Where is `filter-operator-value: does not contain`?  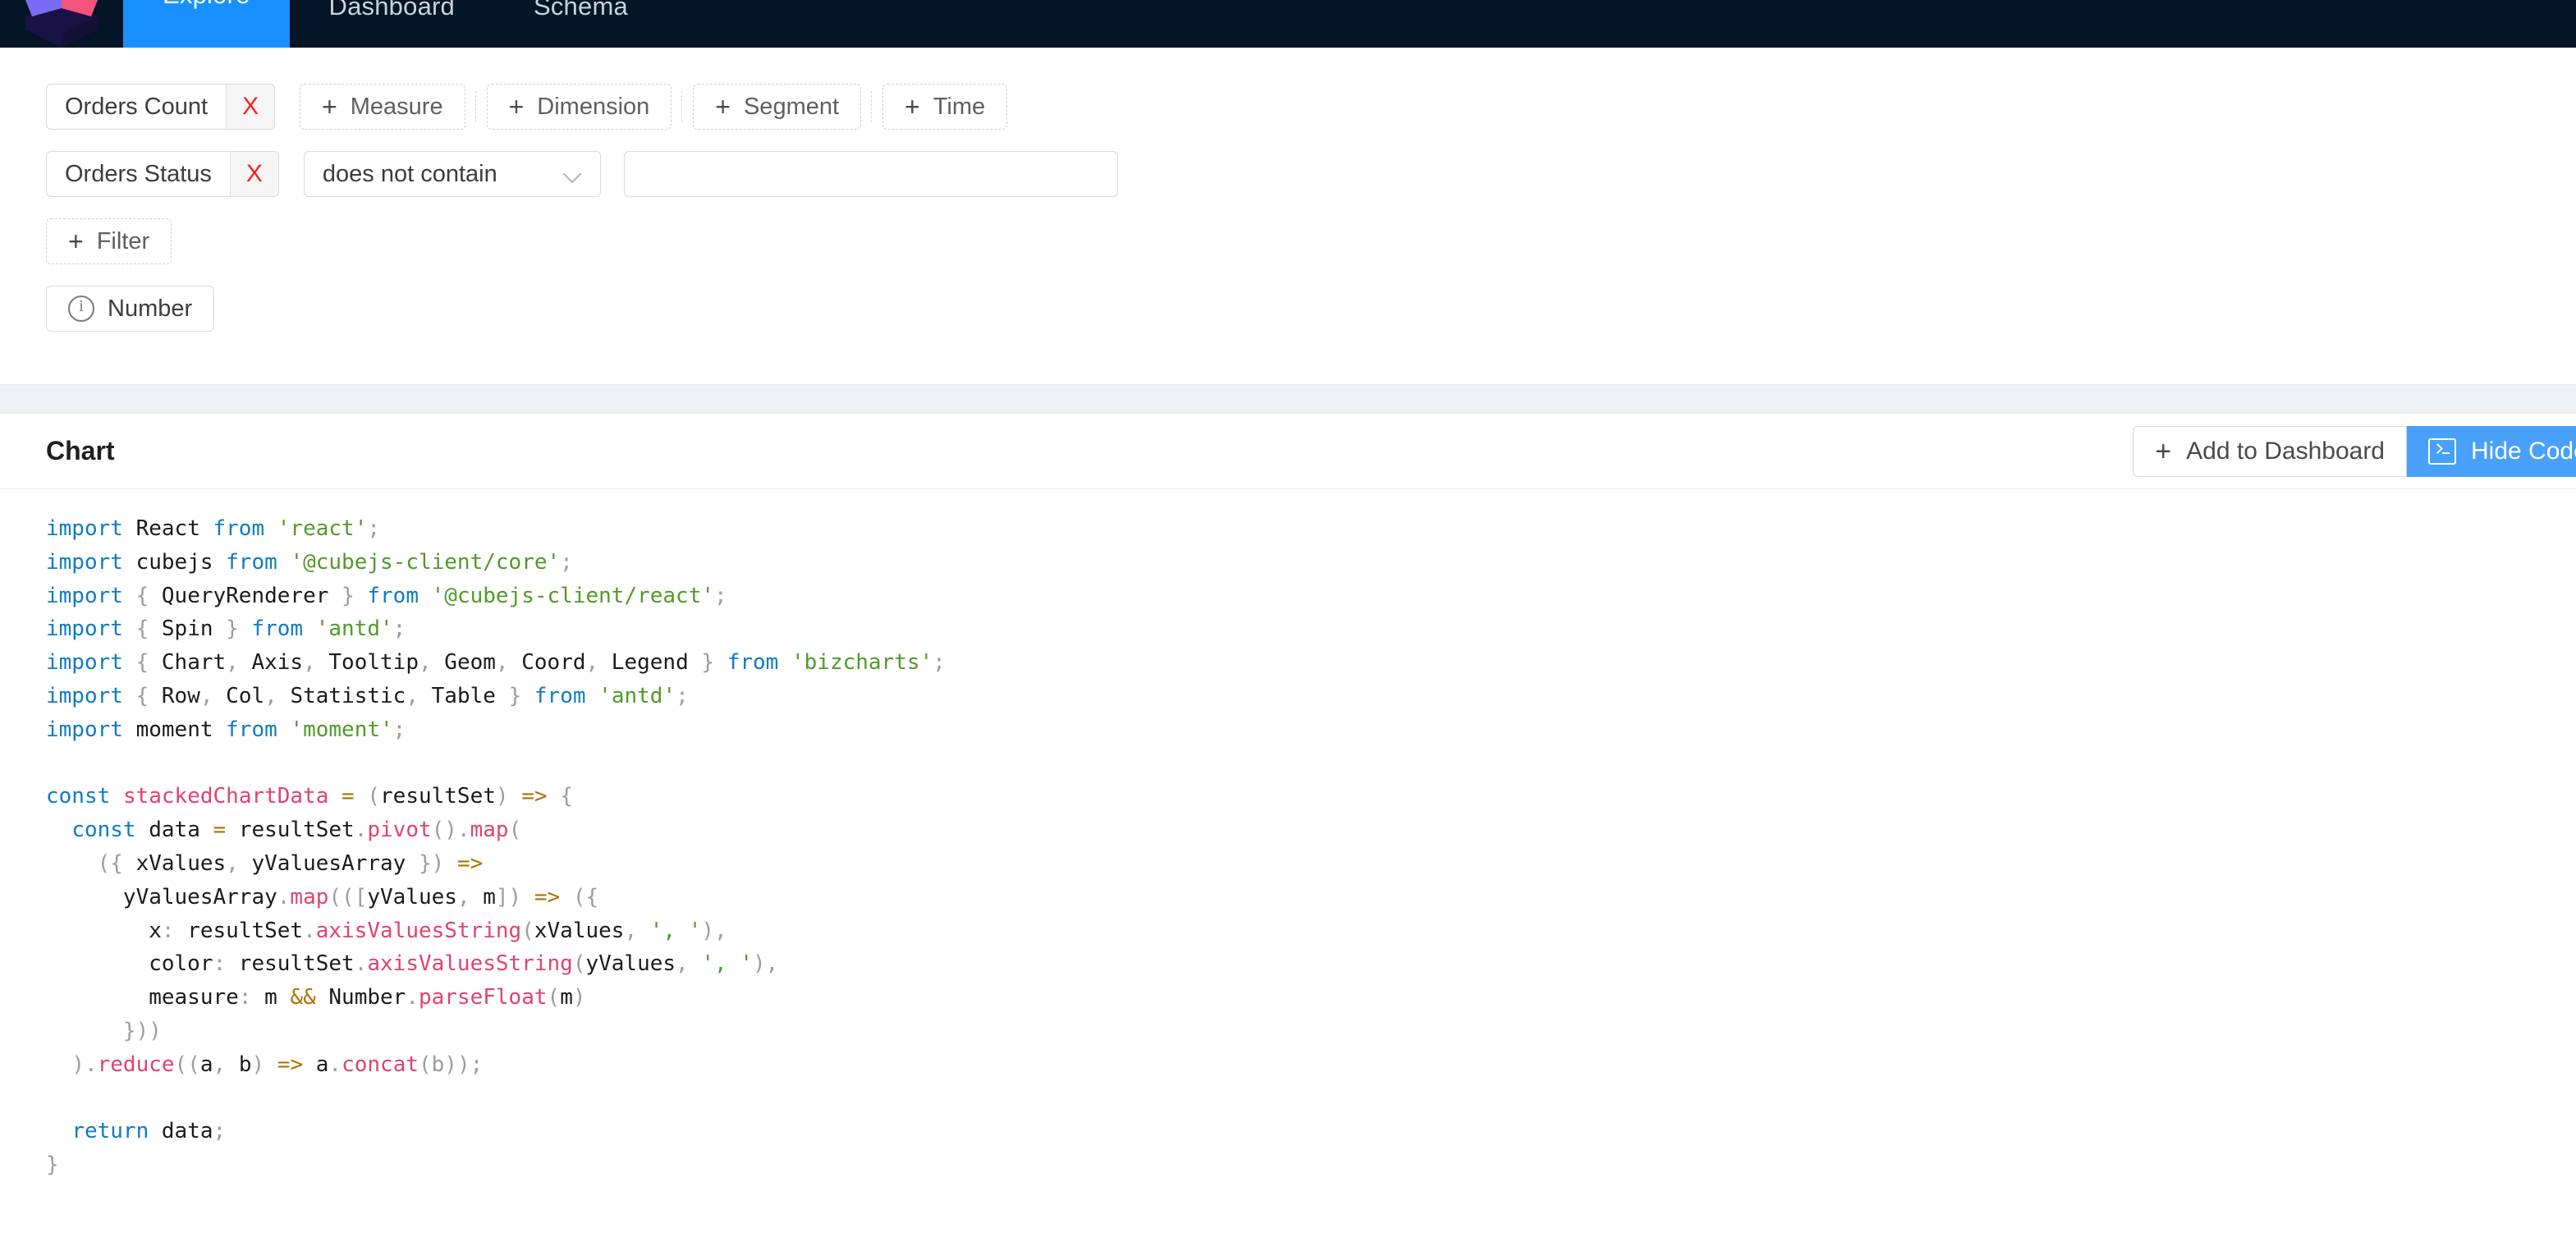 filter-operator-value: does not contain is located at coordinates (410, 173).